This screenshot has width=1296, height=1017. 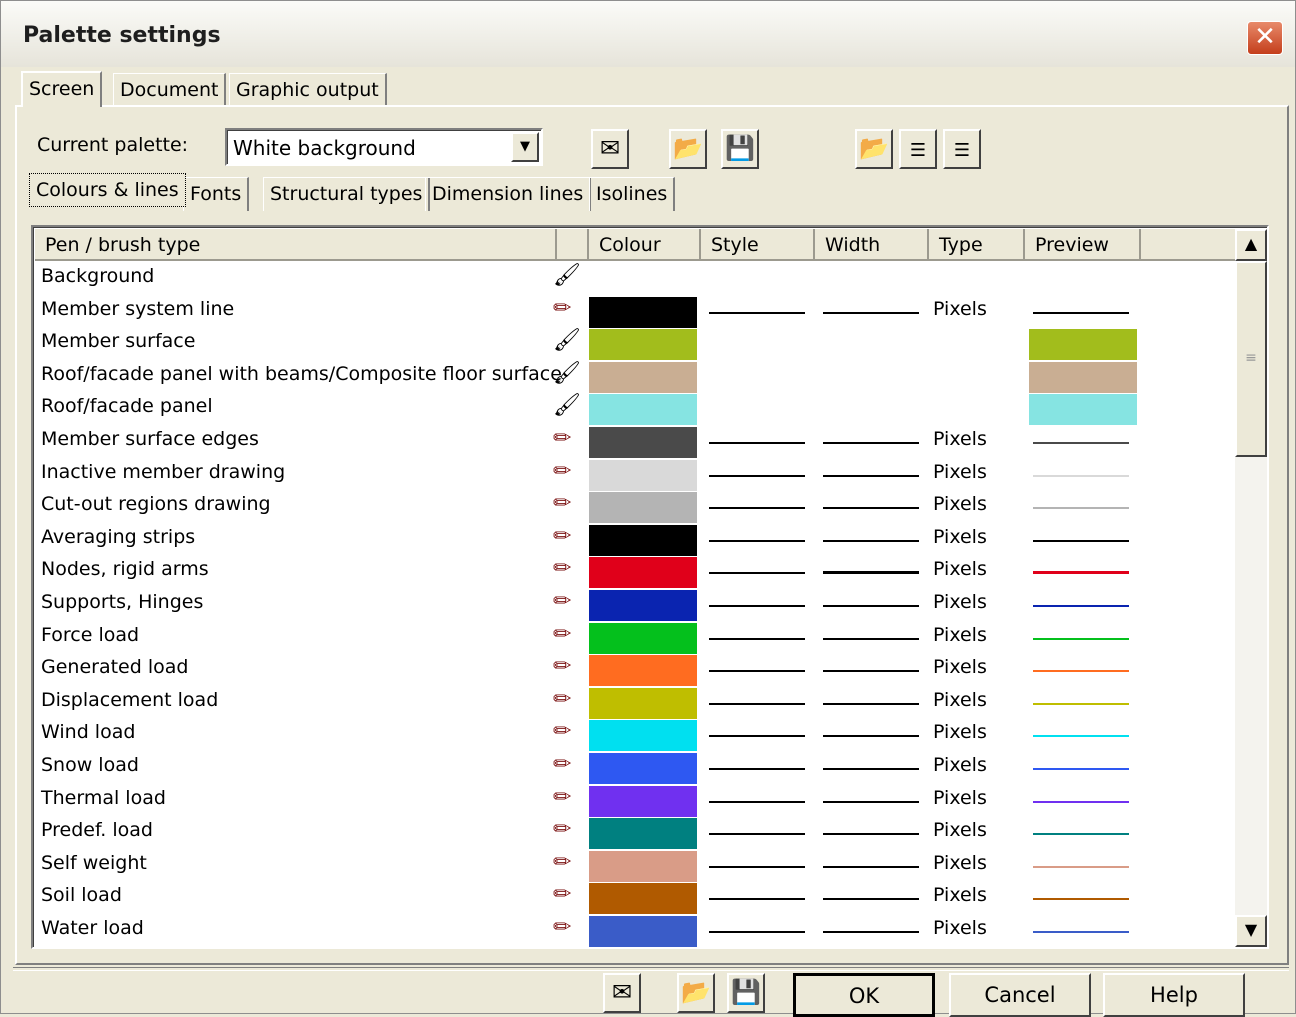 I want to click on open-palette-button: 📂, so click(x=688, y=149).